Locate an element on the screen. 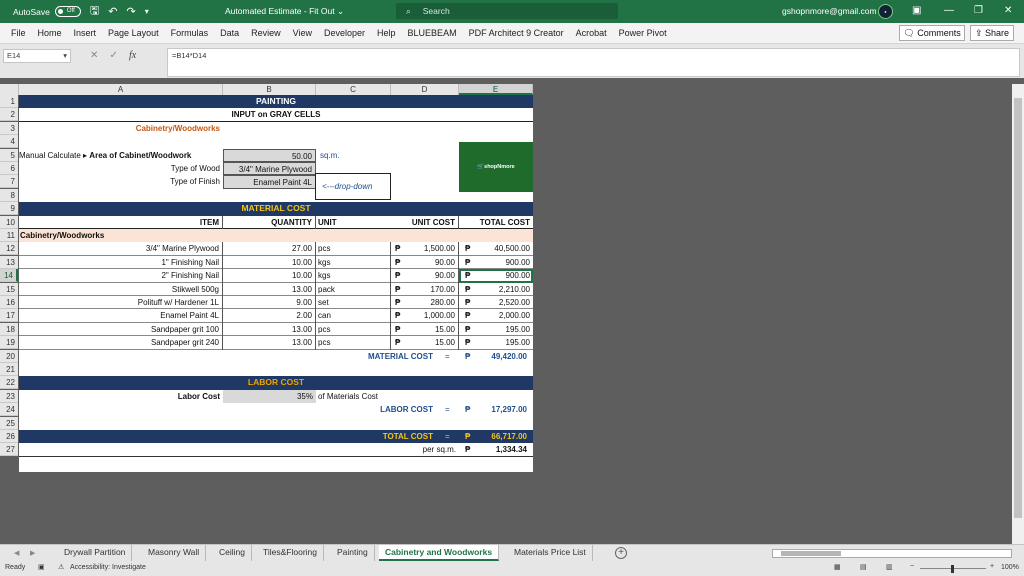  column-header-d: D is located at coordinates (425, 89).